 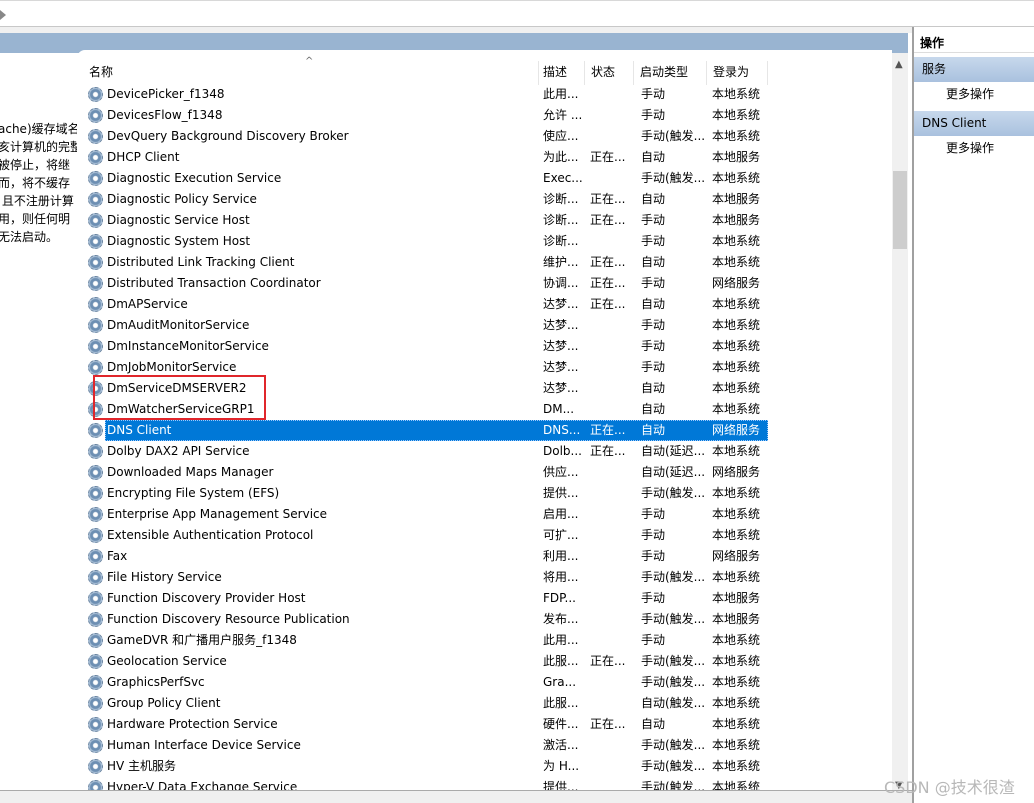 I want to click on scroll-up-icon: ▲, so click(x=899, y=64).